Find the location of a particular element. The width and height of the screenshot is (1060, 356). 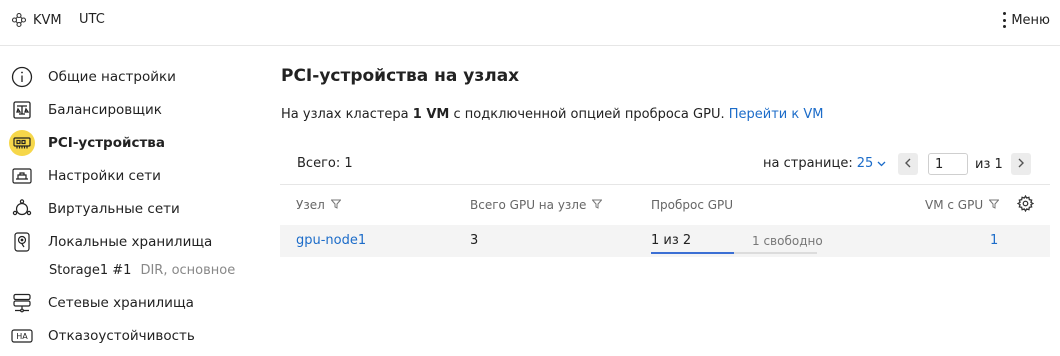

column-vm-gpu: VM с GPU is located at coordinates (962, 205).